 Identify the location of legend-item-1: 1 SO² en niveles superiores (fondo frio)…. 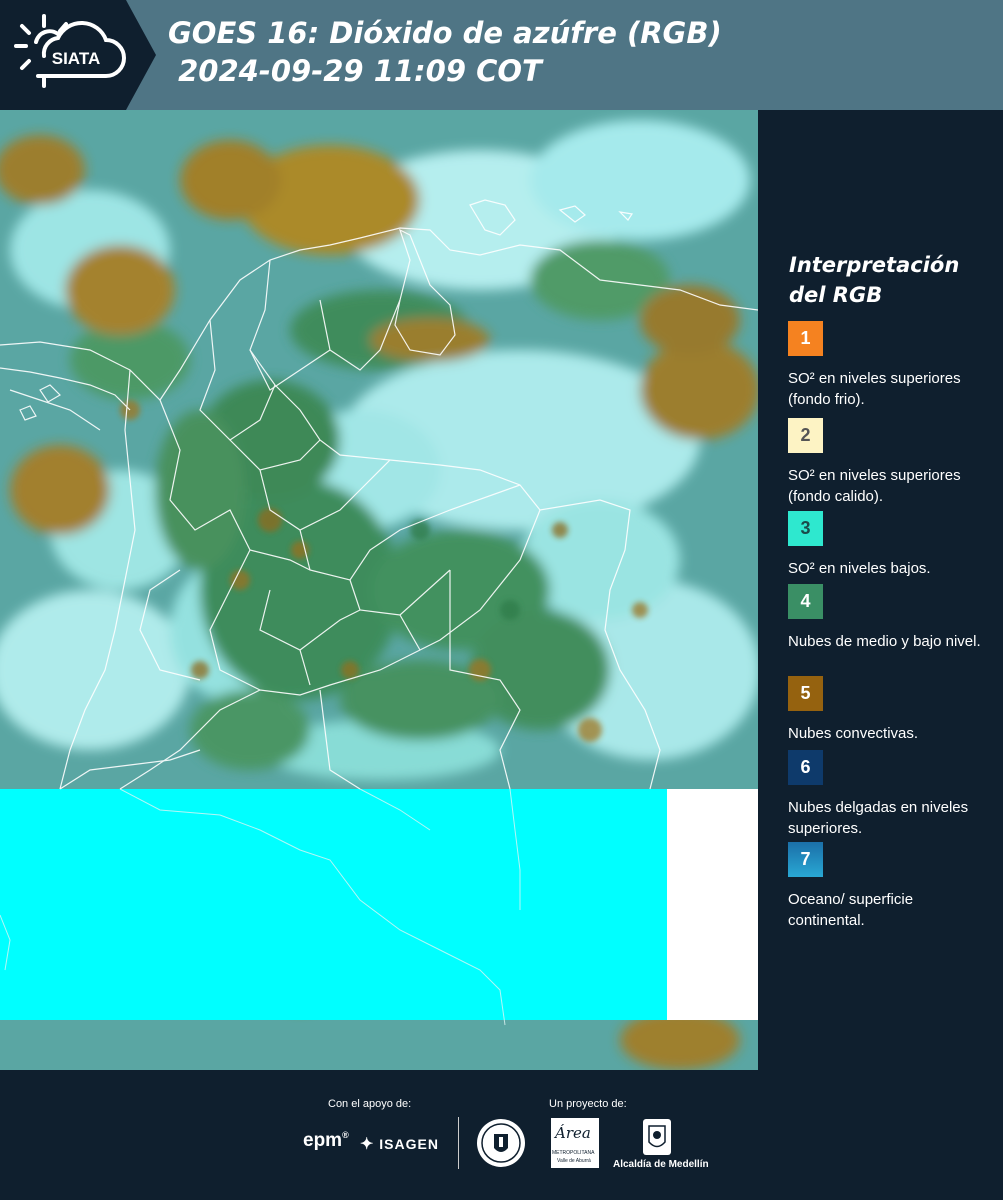
(888, 365).